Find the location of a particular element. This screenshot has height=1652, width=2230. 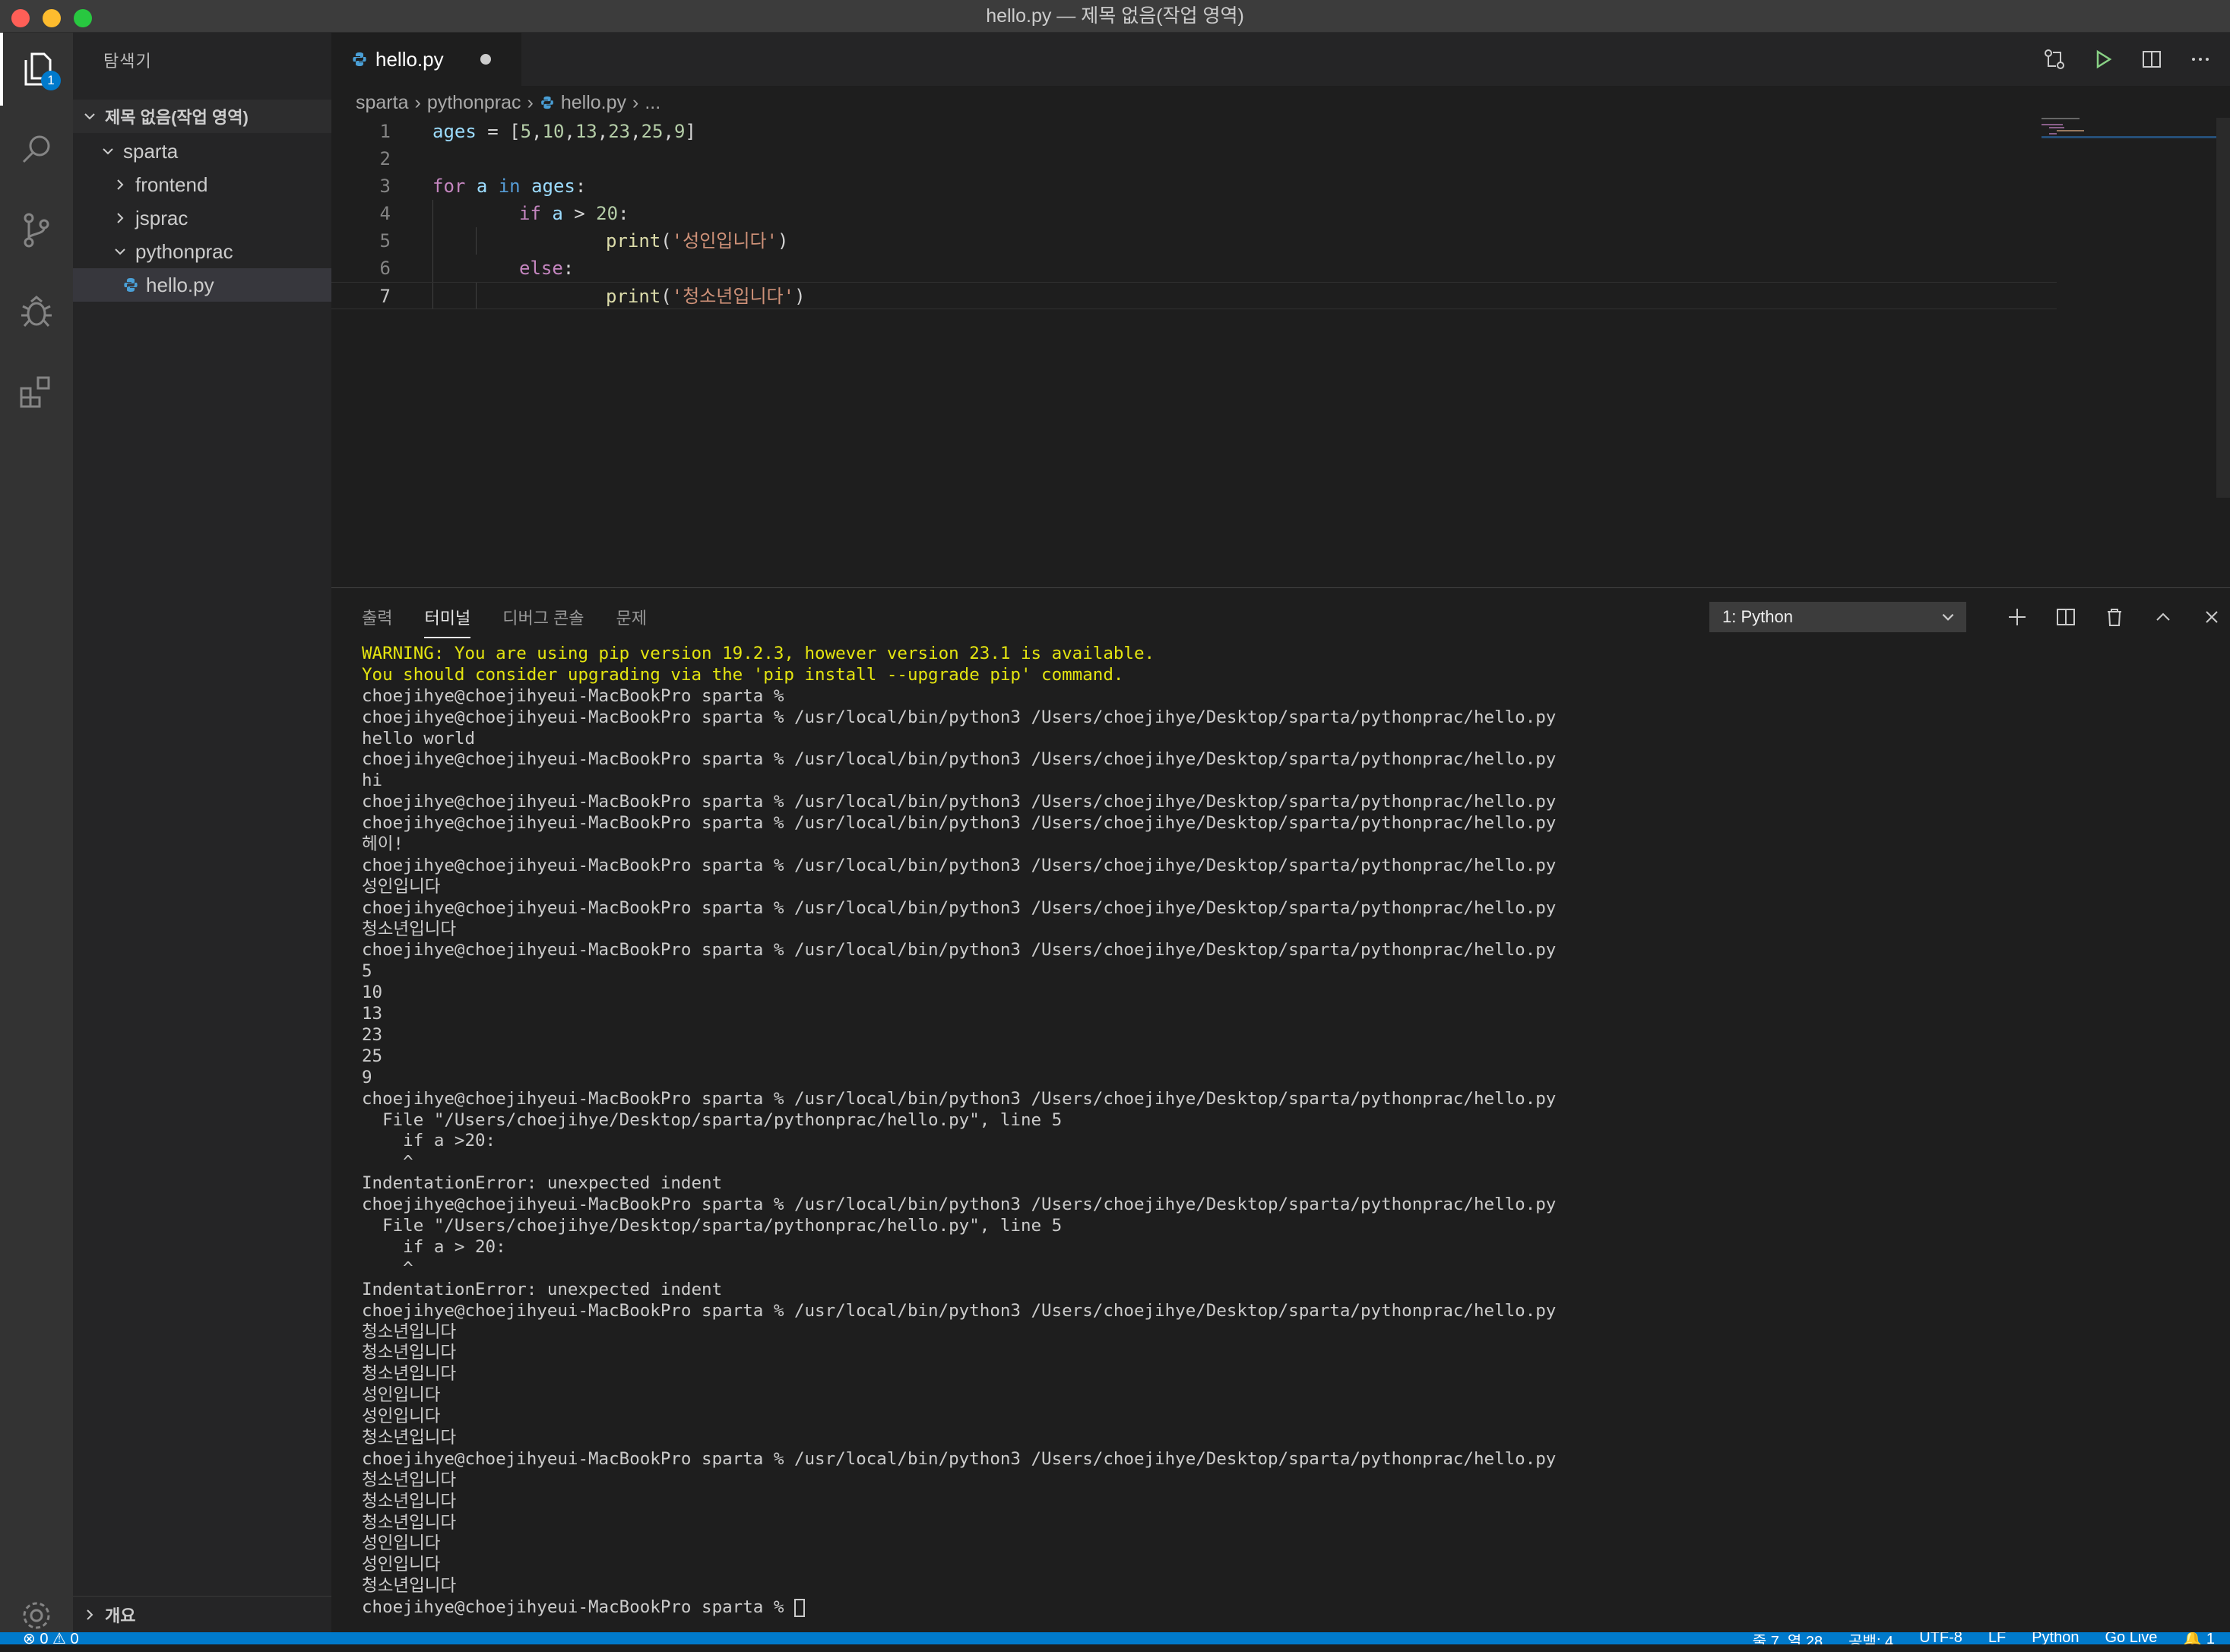

split-editor-button is located at coordinates (2152, 59).